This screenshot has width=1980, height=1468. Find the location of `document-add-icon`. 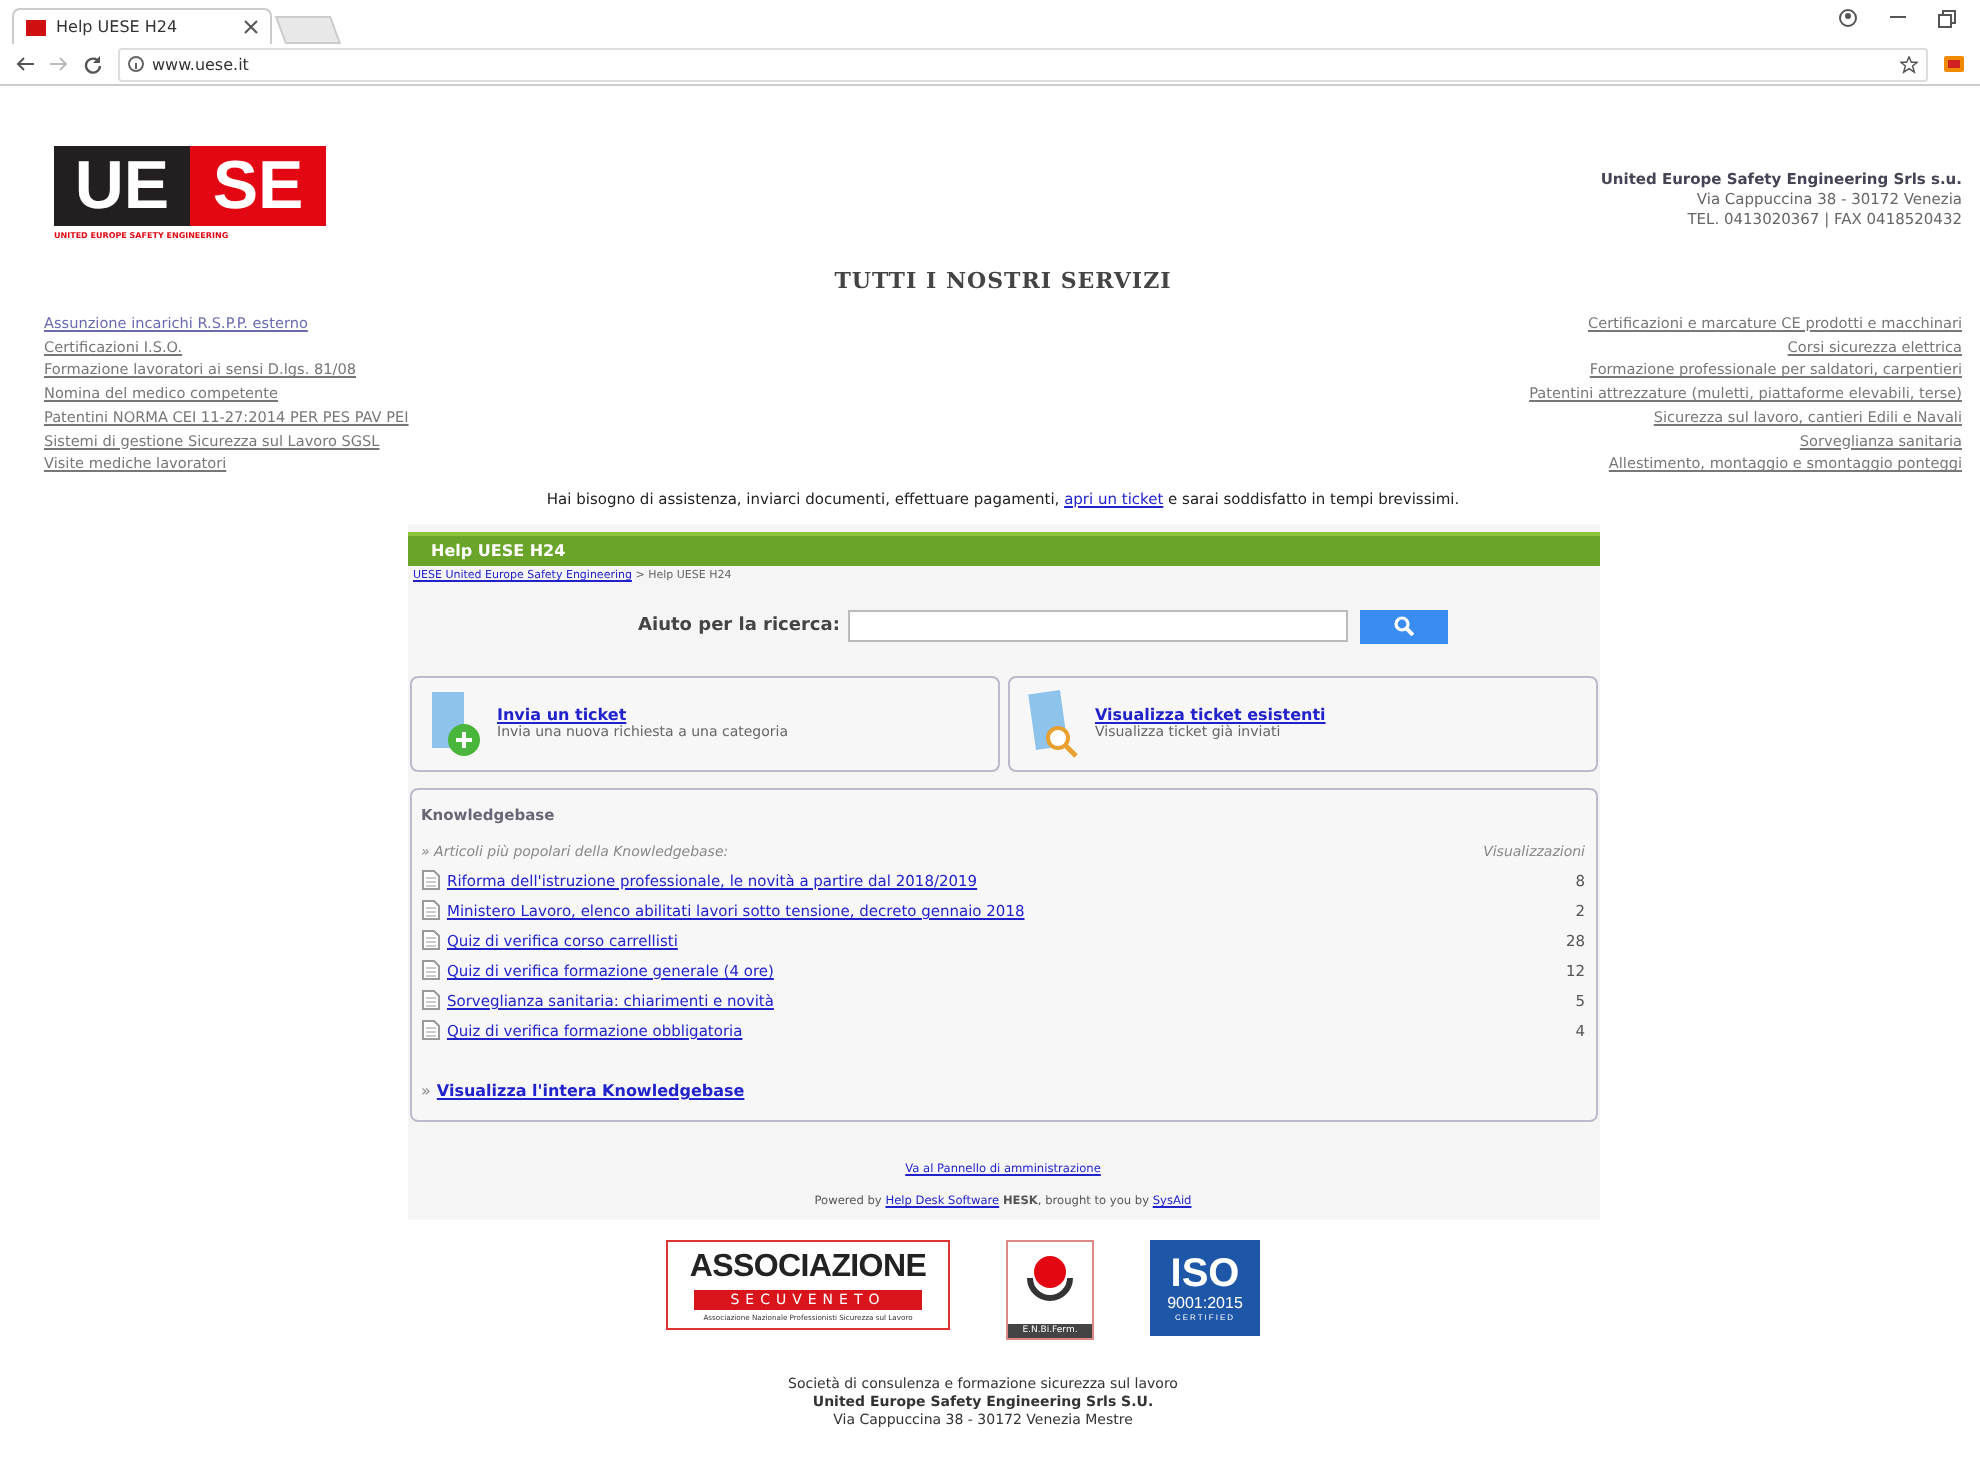

document-add-icon is located at coordinates (455, 723).